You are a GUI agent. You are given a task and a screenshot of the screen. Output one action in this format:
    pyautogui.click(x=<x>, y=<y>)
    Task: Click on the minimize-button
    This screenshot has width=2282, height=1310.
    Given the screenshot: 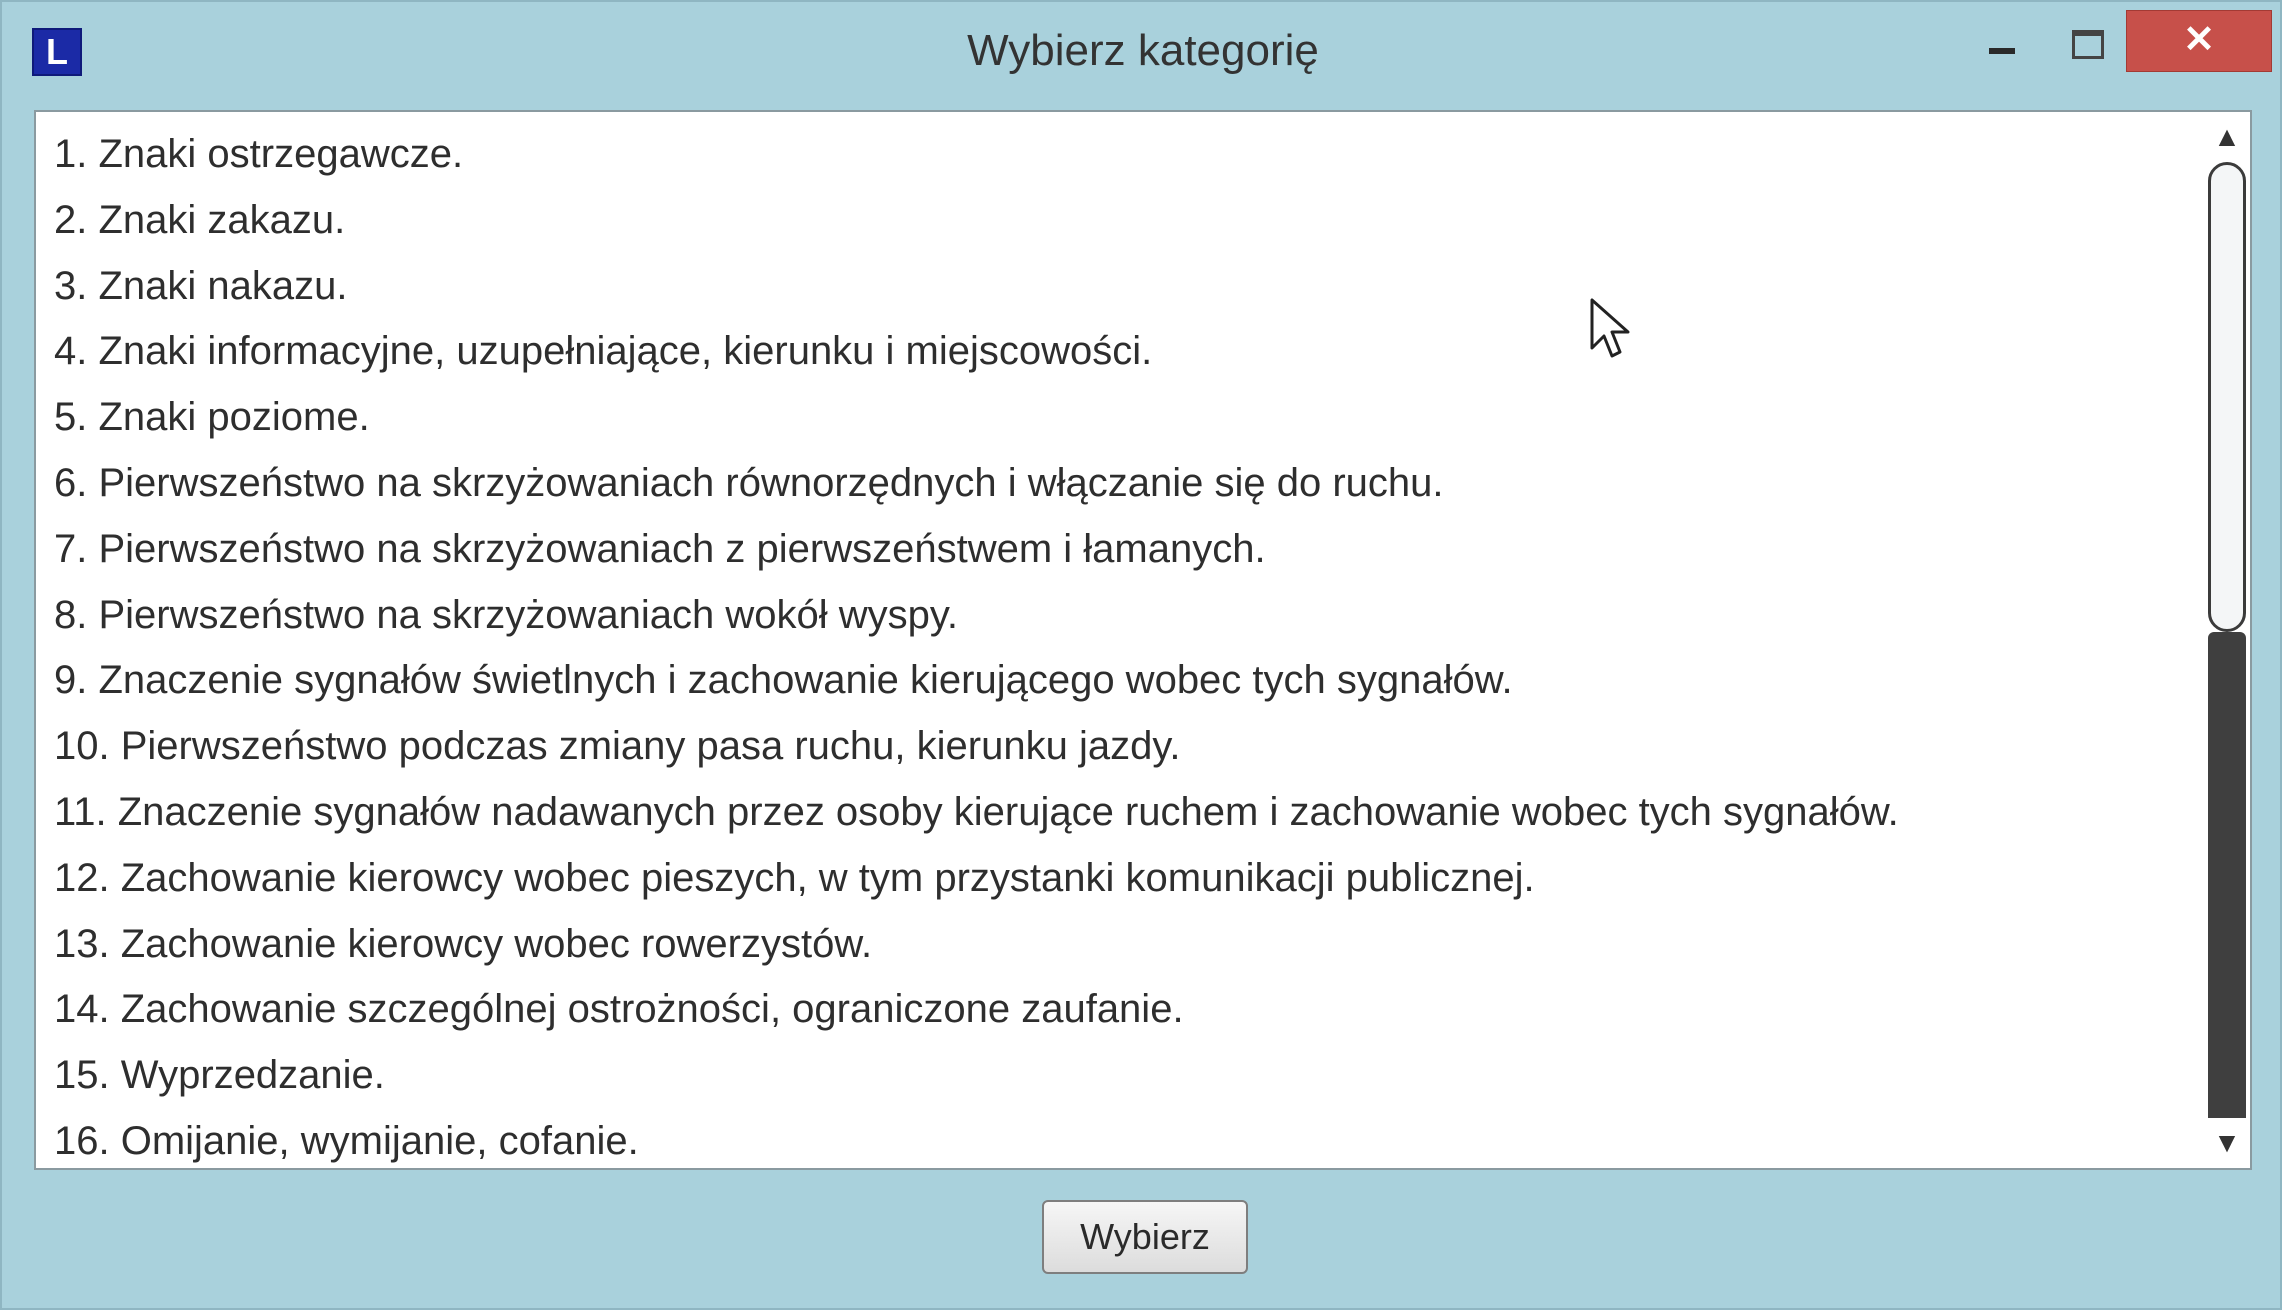 What is the action you would take?
    pyautogui.click(x=2002, y=48)
    